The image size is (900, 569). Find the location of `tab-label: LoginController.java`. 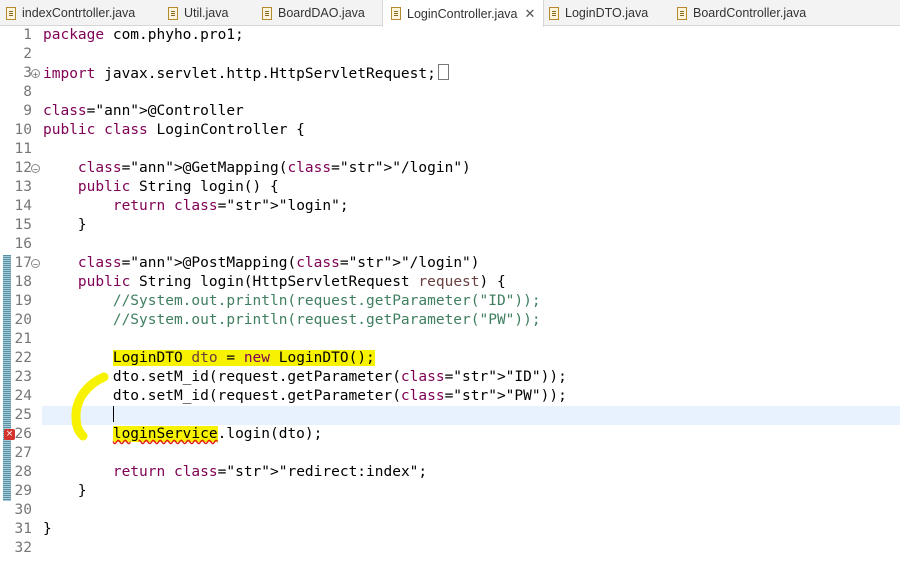

tab-label: LoginController.java is located at coordinates (462, 13).